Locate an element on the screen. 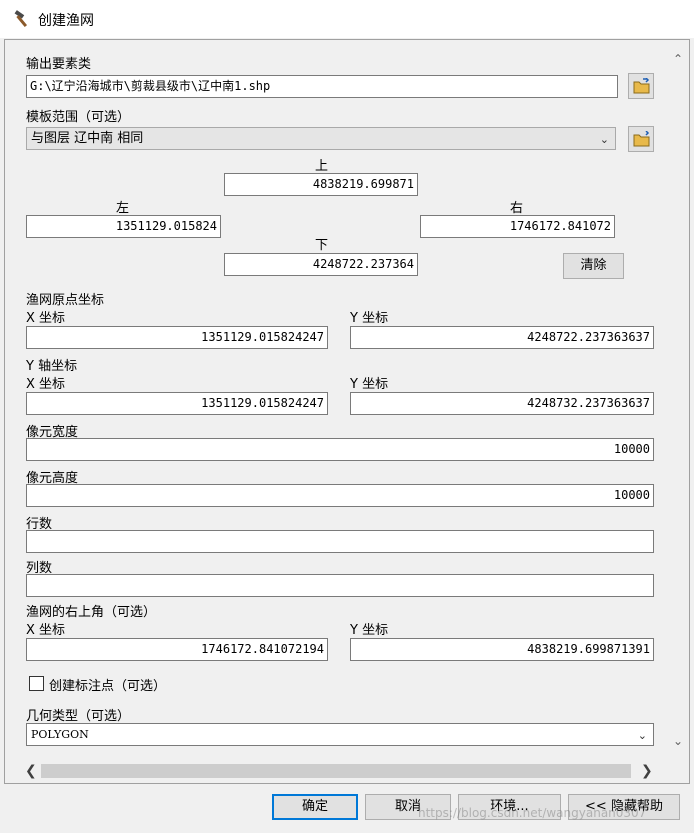  horizontal-scrollbar: ❮ ❯ is located at coordinates (345, 771).